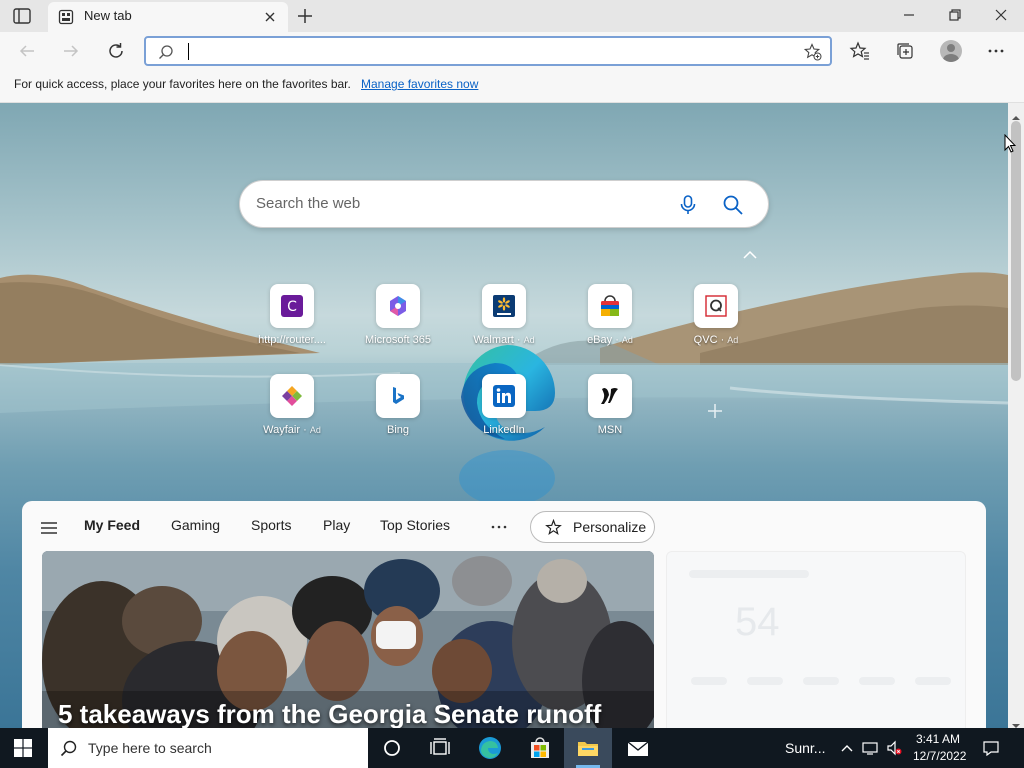 The width and height of the screenshot is (1024, 768). I want to click on mouse-cursor-icon, so click(1010, 143).